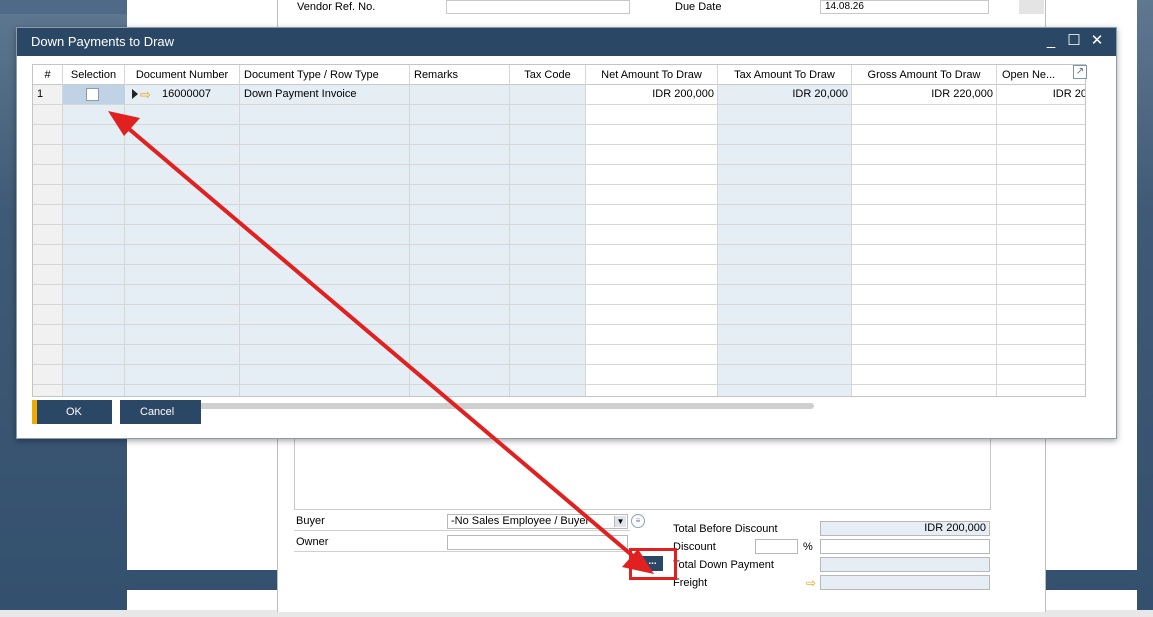 The width and height of the screenshot is (1153, 617). I want to click on col-selection: Selection, so click(94, 230).